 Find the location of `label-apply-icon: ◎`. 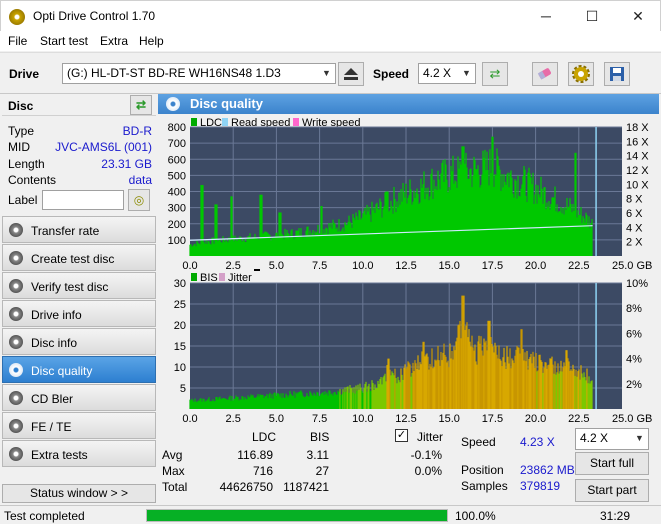

label-apply-icon: ◎ is located at coordinates (139, 200).